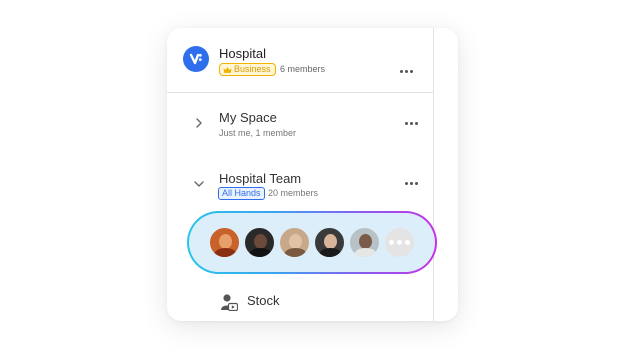  Describe the element at coordinates (242, 53) in the screenshot. I see `org-name: Hospital` at that location.